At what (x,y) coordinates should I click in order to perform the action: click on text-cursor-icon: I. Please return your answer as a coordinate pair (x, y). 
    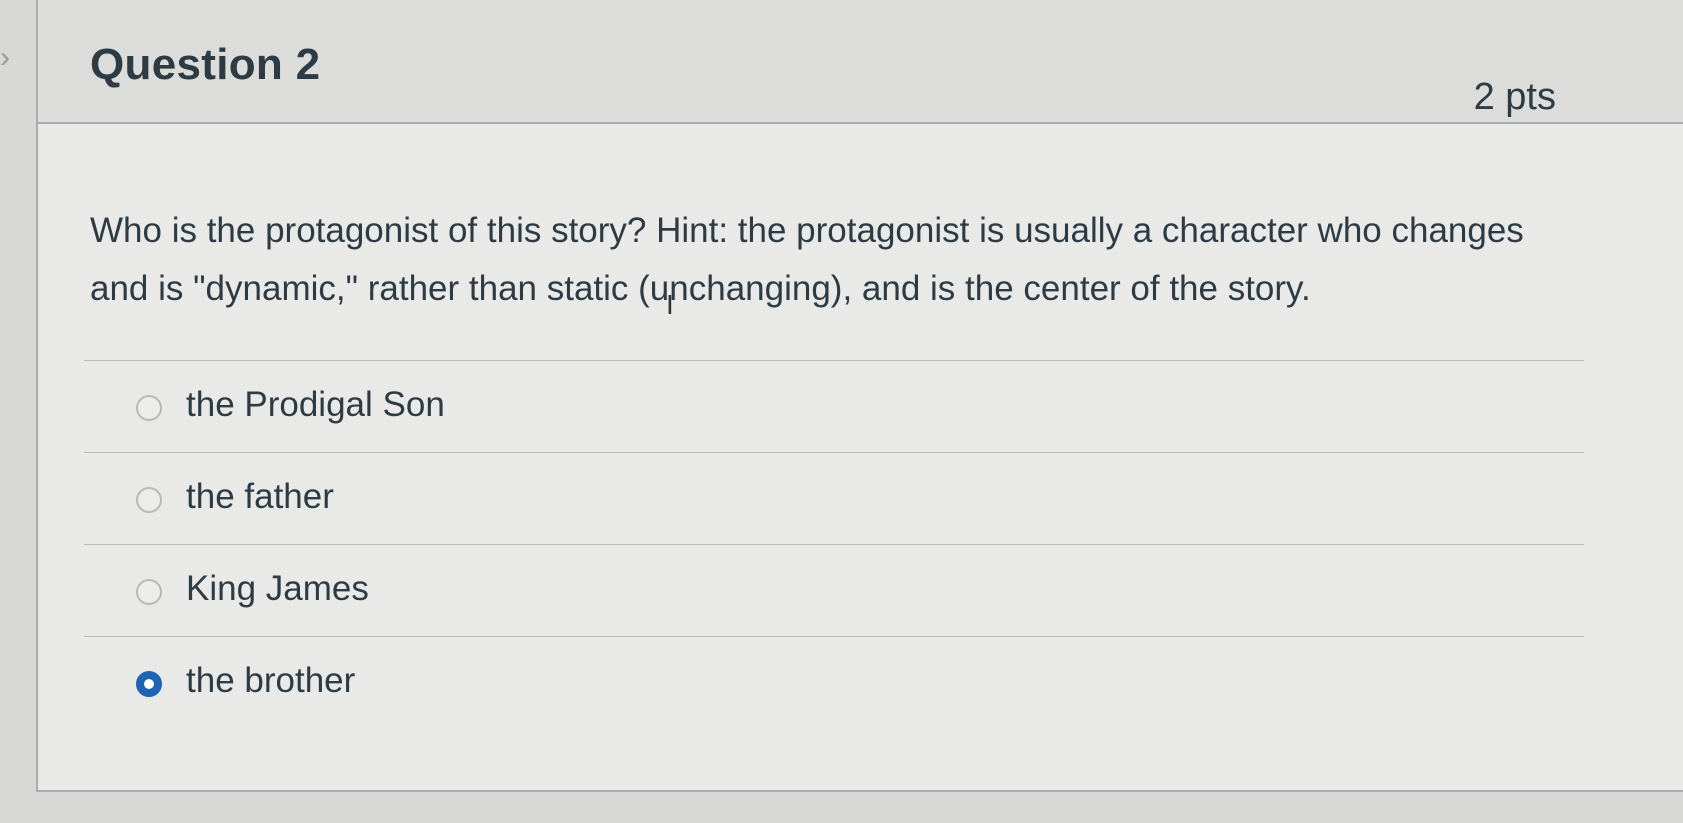
    Looking at the image, I should click on (670, 304).